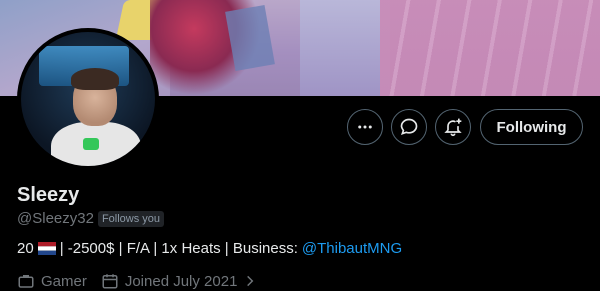 This screenshot has height=291, width=600. Describe the element at coordinates (26, 281) in the screenshot. I see `briefcase-icon` at that location.